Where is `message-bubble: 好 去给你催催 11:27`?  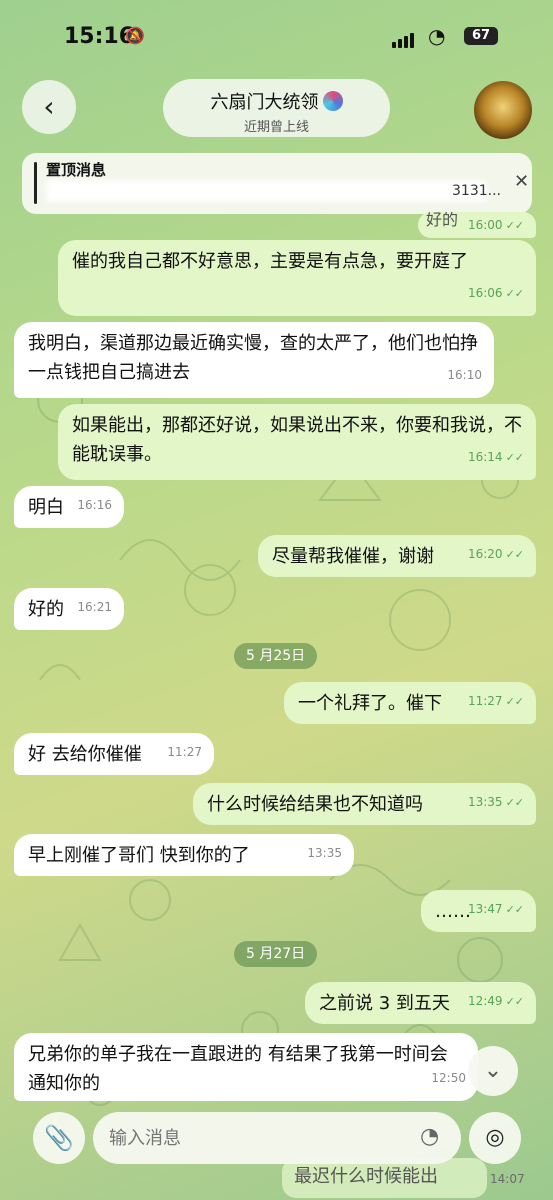 message-bubble: 好 去给你催催 11:27 is located at coordinates (114, 754).